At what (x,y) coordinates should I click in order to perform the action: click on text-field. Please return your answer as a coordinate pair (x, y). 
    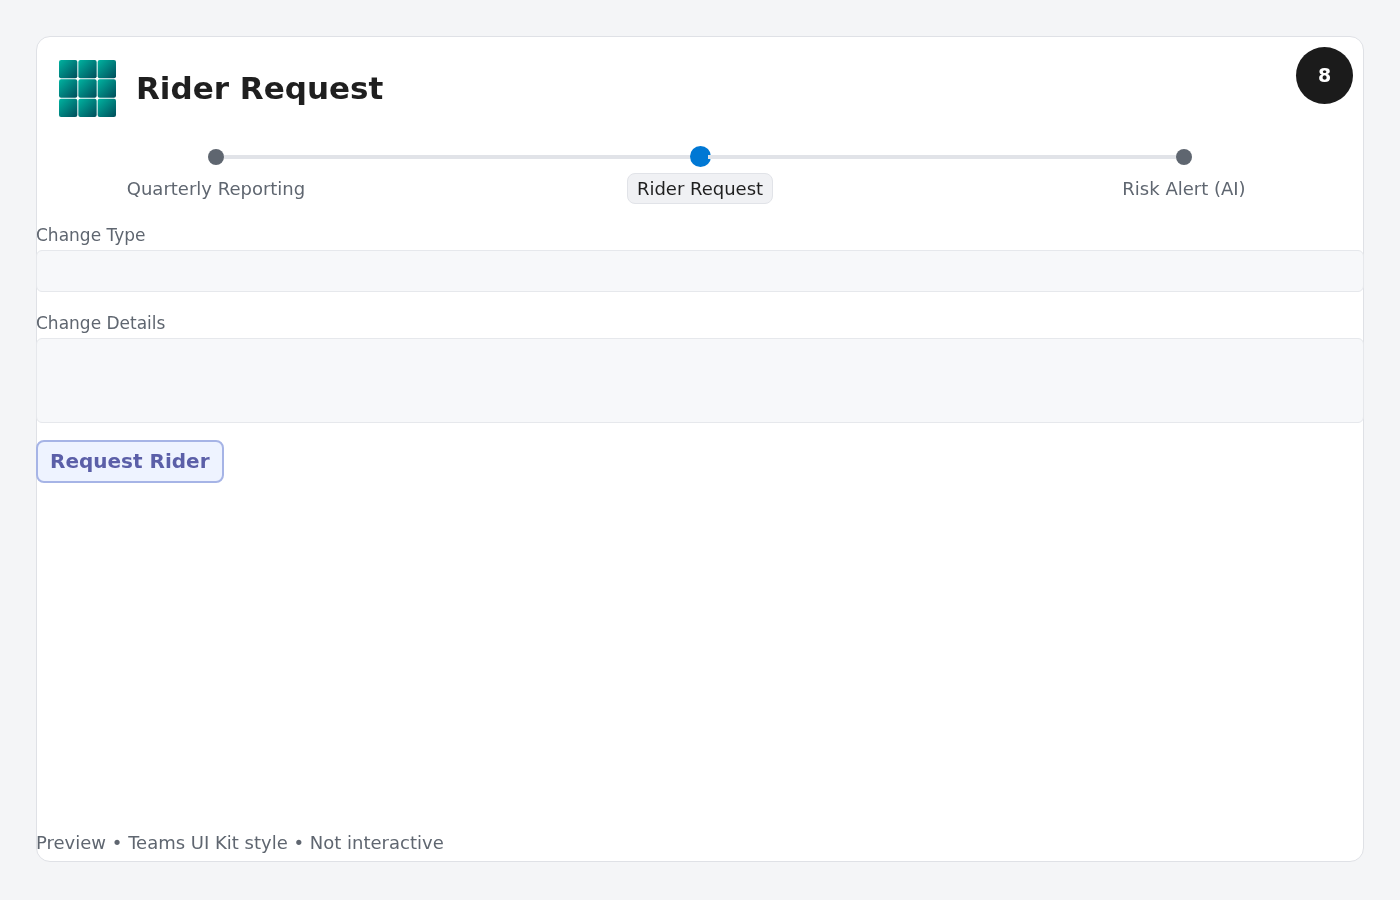
    Looking at the image, I should click on (700, 271).